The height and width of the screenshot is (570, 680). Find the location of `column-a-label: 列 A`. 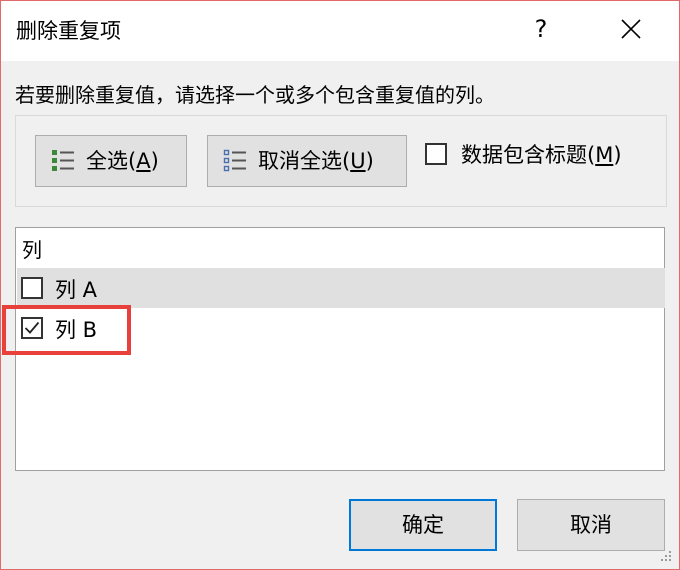

column-a-label: 列 A is located at coordinates (76, 290).